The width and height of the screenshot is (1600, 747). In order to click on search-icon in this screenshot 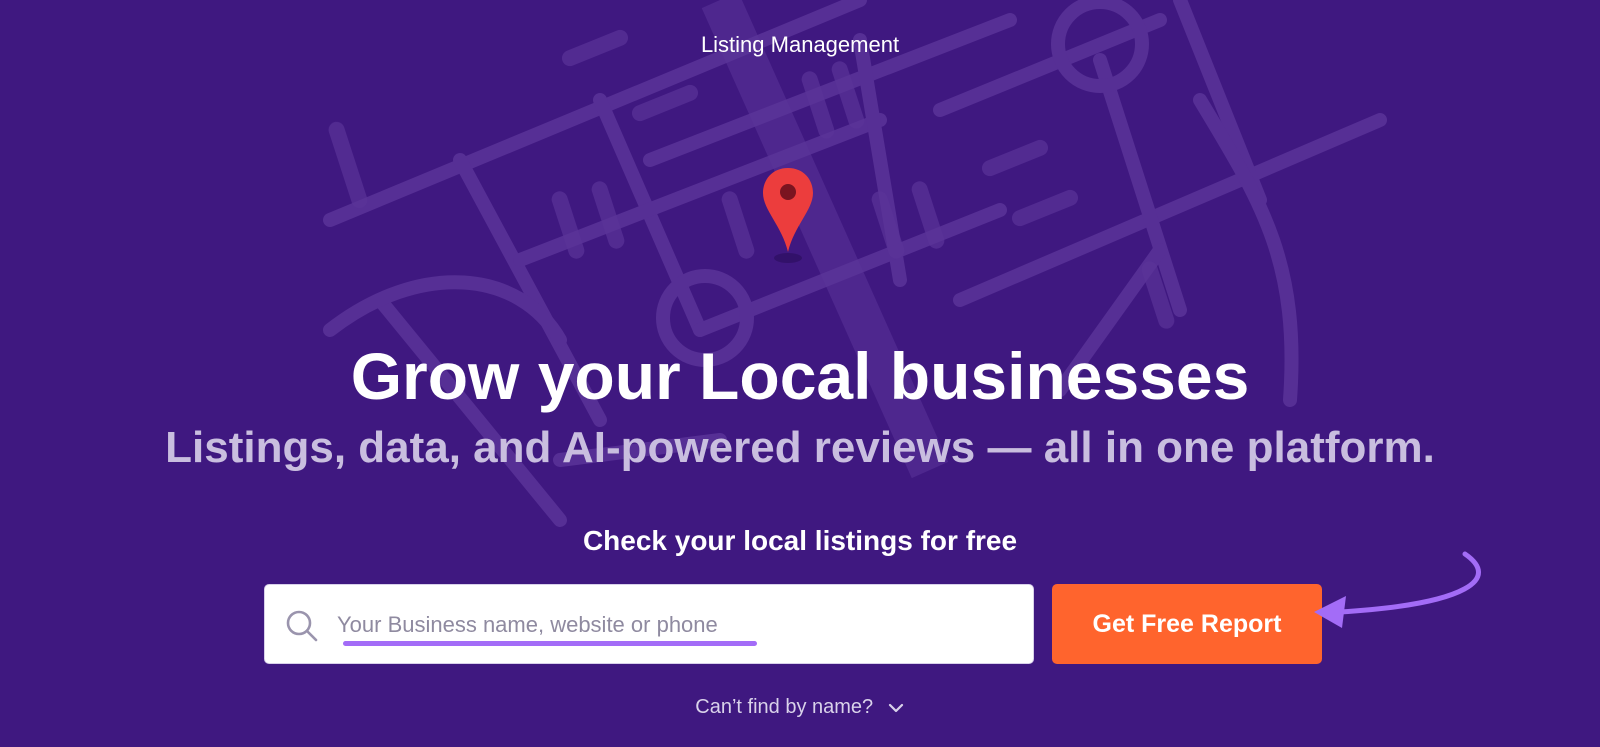, I will do `click(302, 626)`.